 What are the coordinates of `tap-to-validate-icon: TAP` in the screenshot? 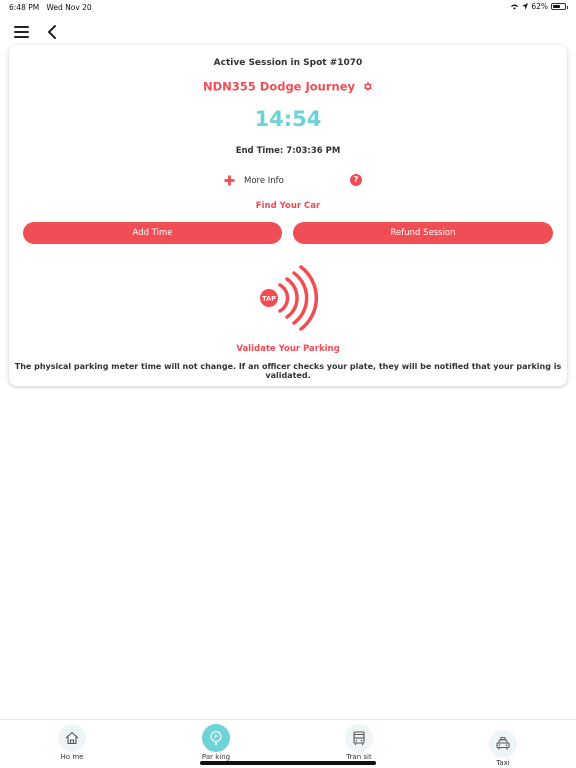 It's located at (288, 298).